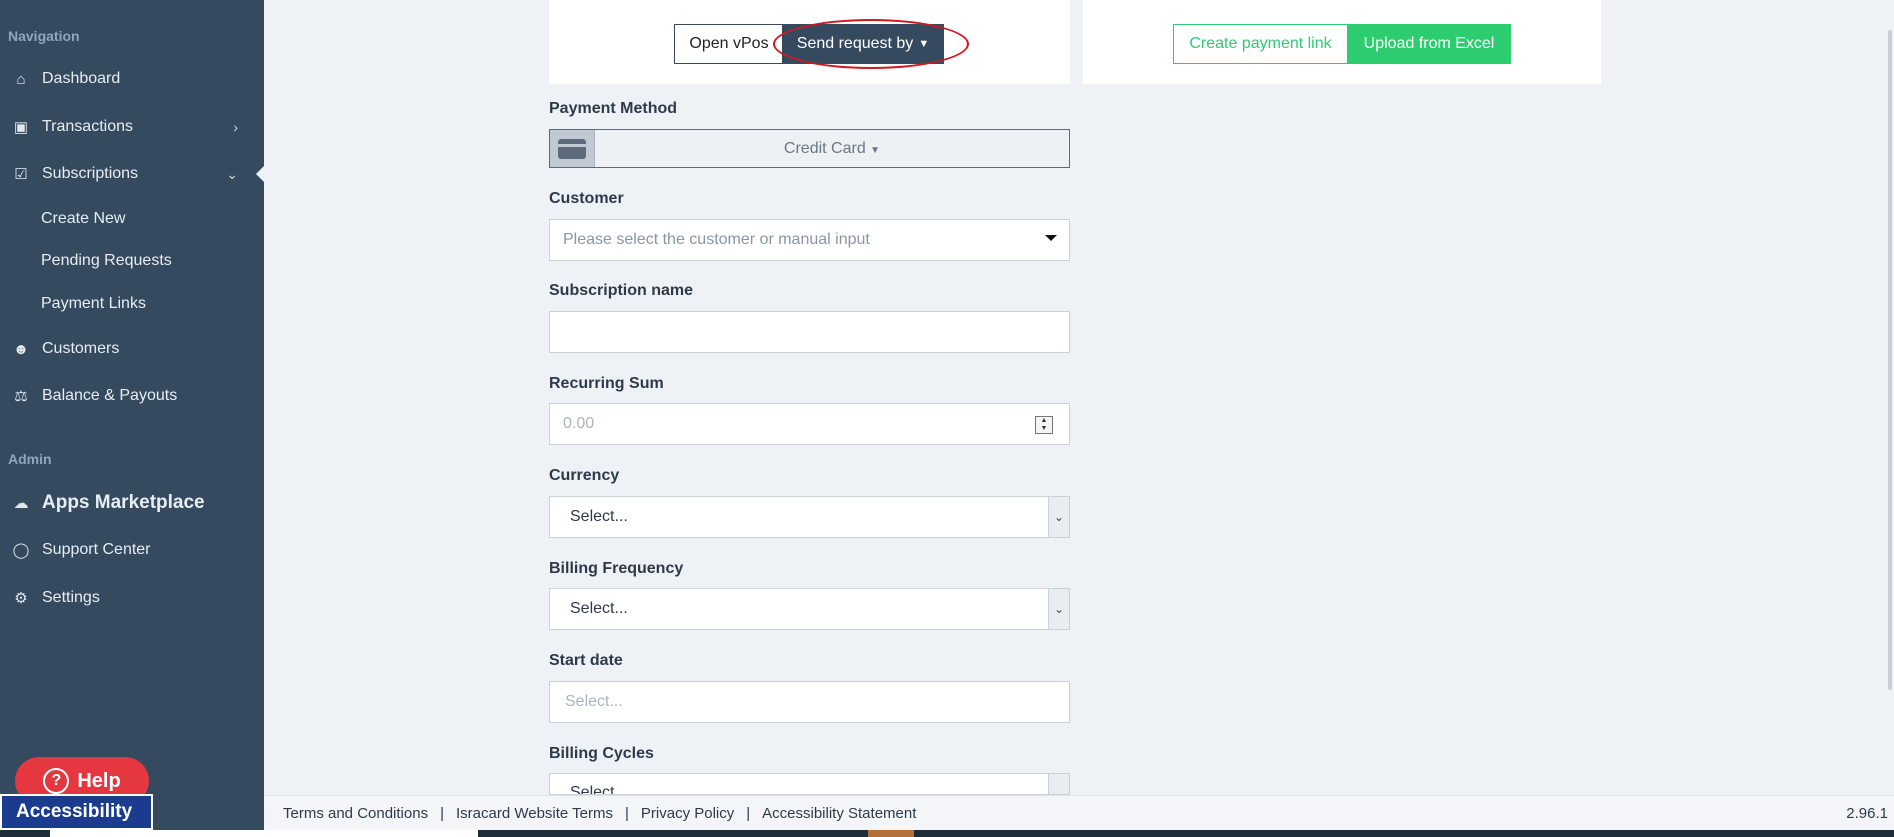  What do you see at coordinates (1867, 813) in the screenshot?
I see `app-version: 2.96.1` at bounding box center [1867, 813].